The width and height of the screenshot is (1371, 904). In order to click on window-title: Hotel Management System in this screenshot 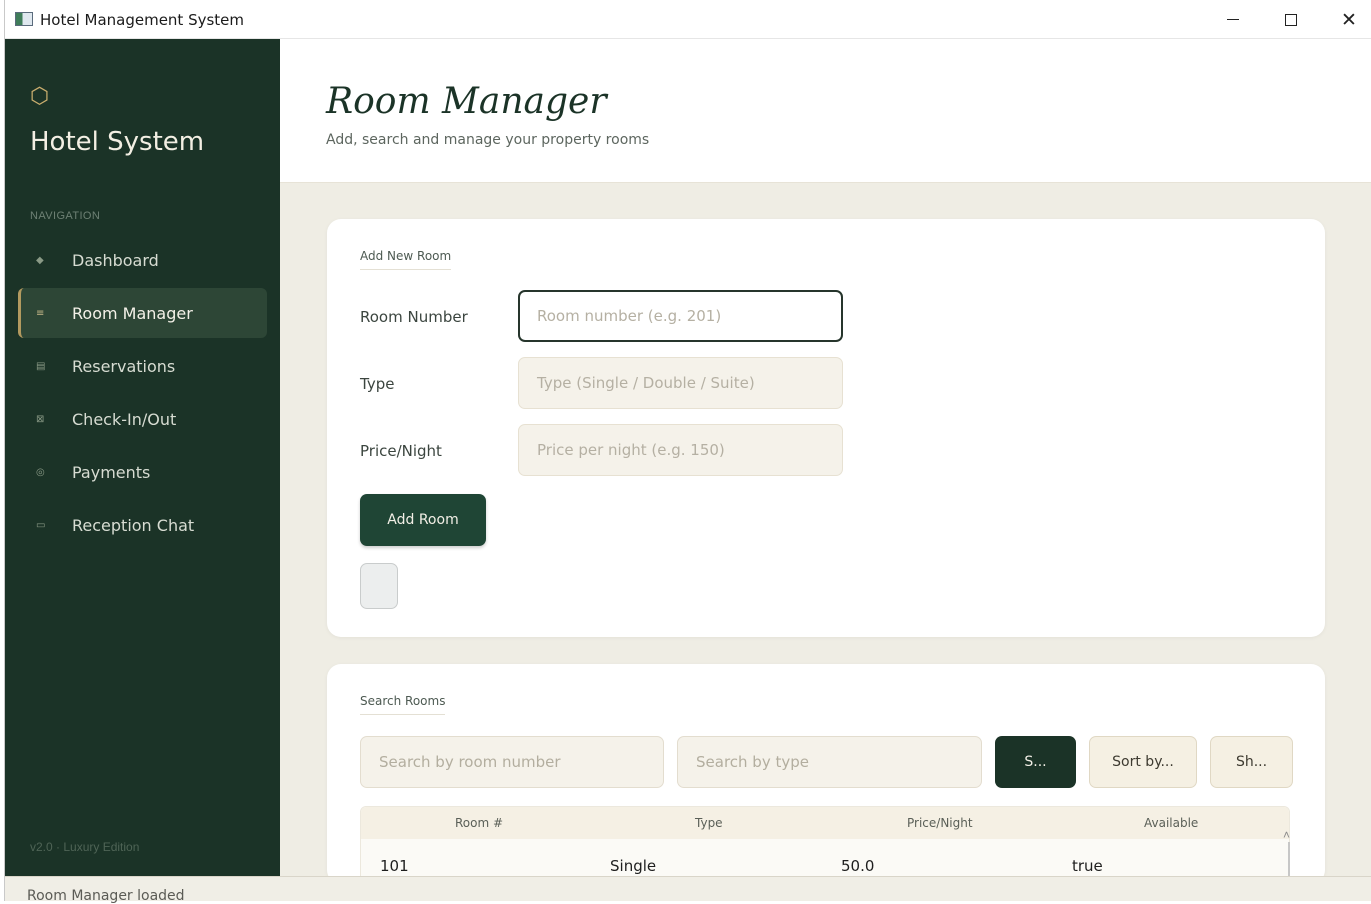, I will do `click(142, 20)`.